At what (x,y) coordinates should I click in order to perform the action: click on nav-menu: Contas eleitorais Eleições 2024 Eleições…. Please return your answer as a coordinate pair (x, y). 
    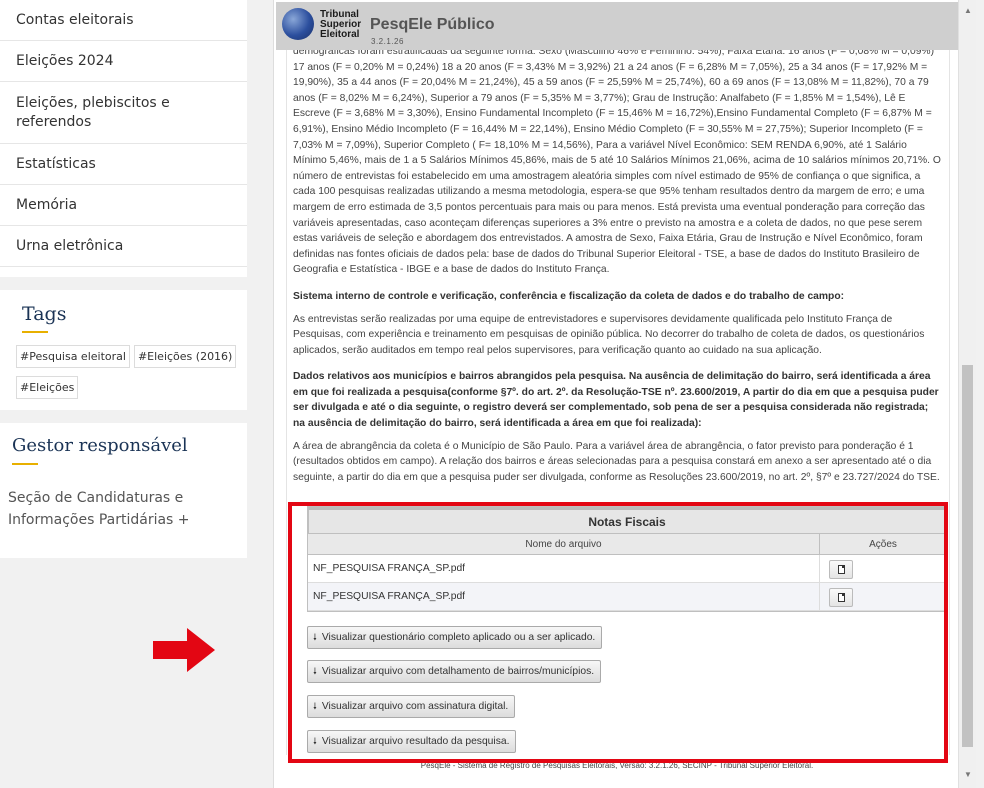
    Looking at the image, I should click on (123, 138).